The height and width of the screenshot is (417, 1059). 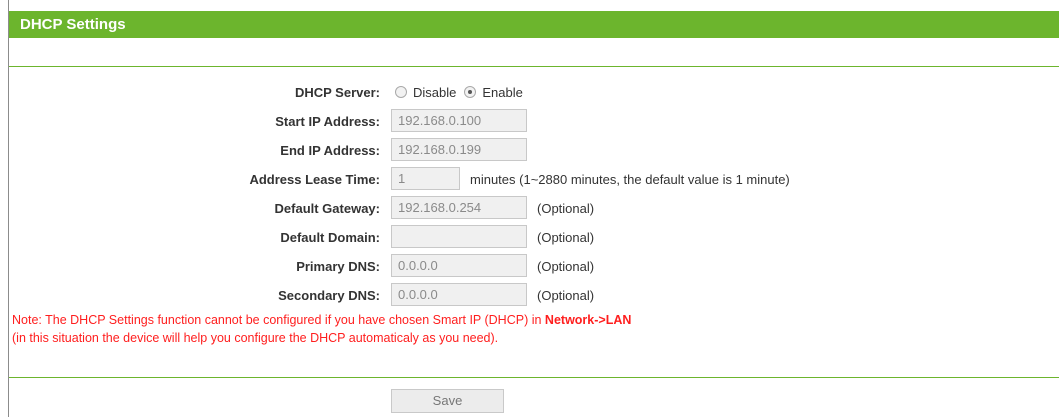 What do you see at coordinates (534, 266) in the screenshot?
I see `primary-dns-row: Primary DNS: 0.0.0.0 (Optional)` at bounding box center [534, 266].